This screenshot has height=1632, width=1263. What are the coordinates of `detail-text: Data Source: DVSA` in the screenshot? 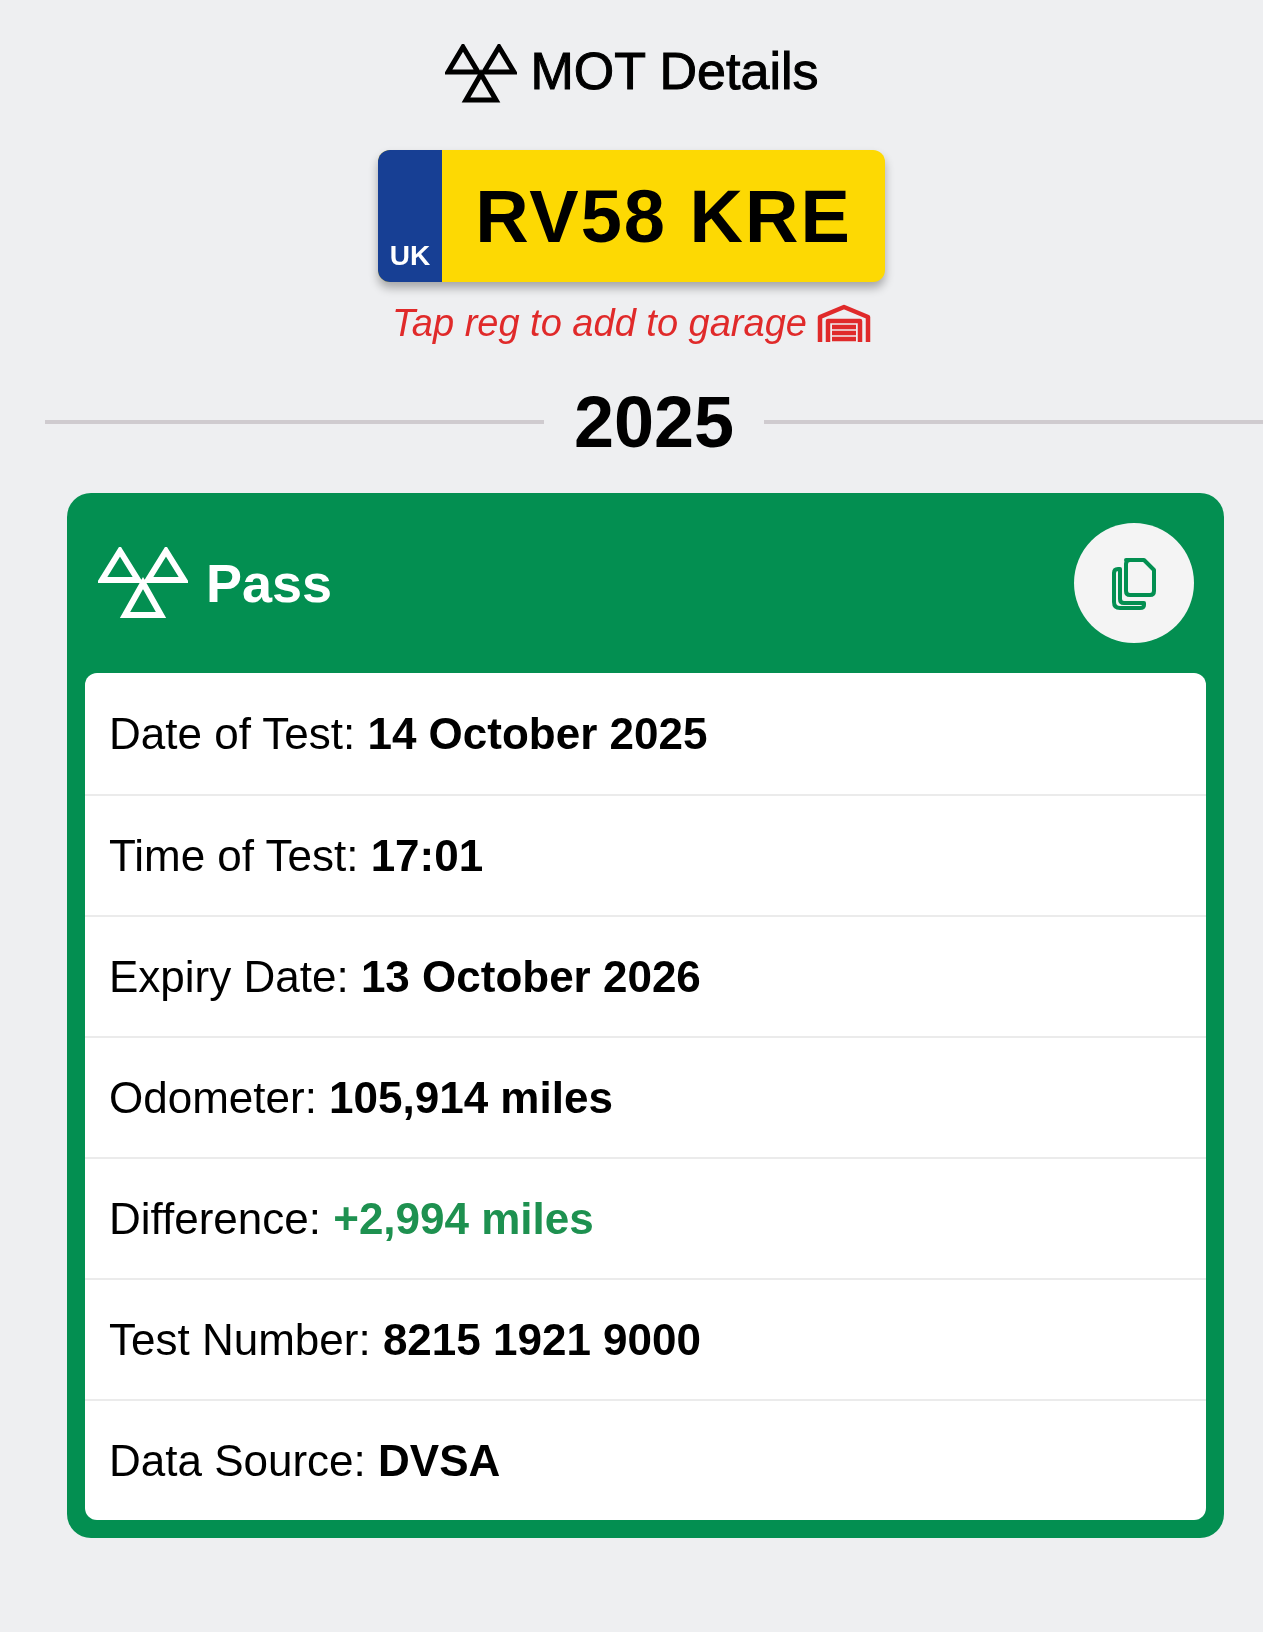 It's located at (305, 1460).